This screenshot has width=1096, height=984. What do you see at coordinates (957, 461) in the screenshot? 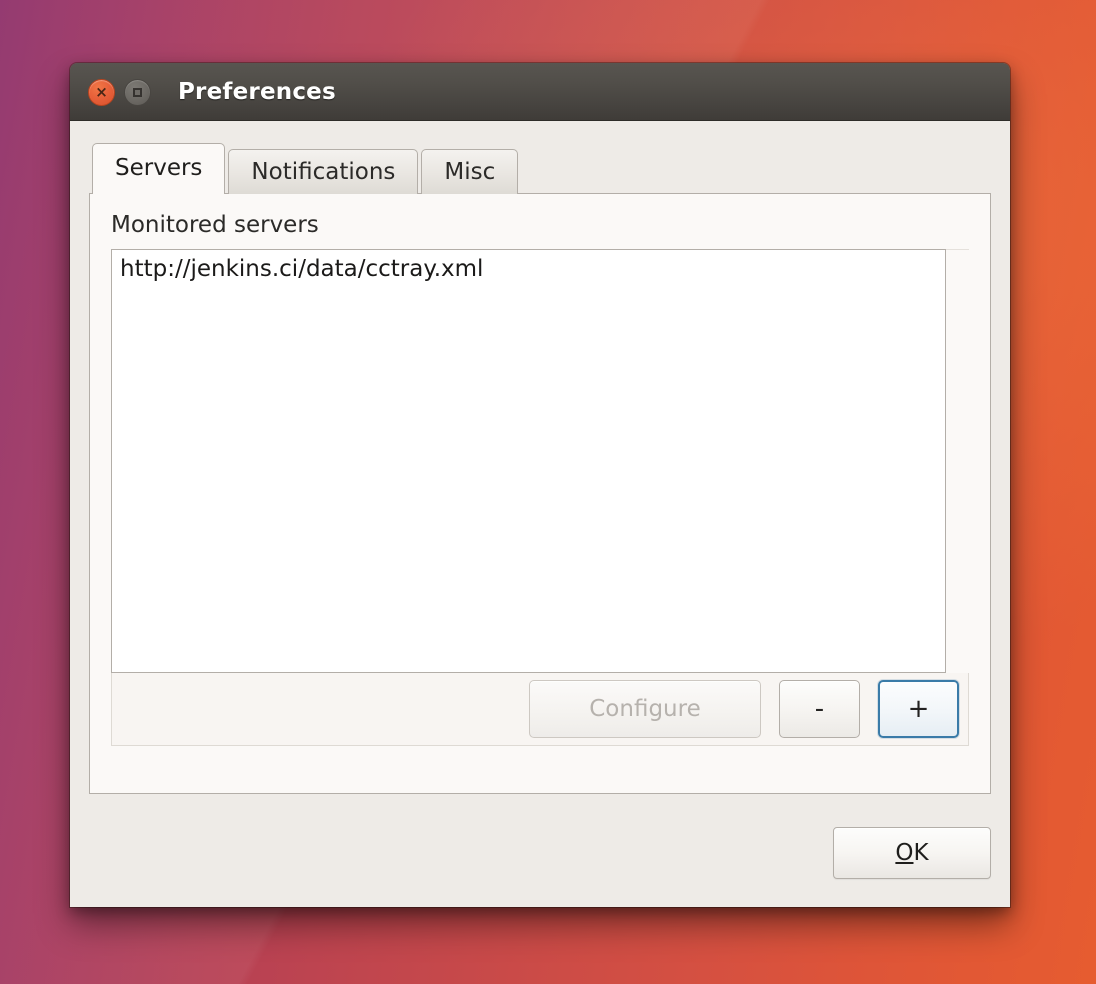
I see `vertical-scrollbar` at bounding box center [957, 461].